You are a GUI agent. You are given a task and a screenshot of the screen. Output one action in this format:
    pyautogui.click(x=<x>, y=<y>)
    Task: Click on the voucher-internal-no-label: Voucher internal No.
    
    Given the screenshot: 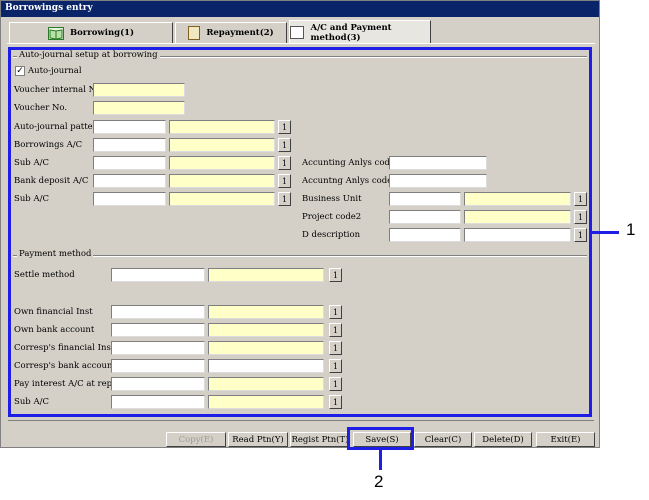 What is the action you would take?
    pyautogui.click(x=59, y=90)
    